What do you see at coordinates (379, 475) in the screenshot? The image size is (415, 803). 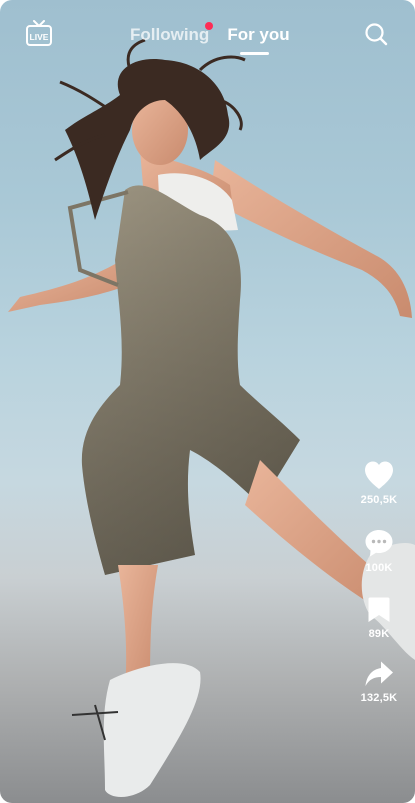 I see `heart-icon` at bounding box center [379, 475].